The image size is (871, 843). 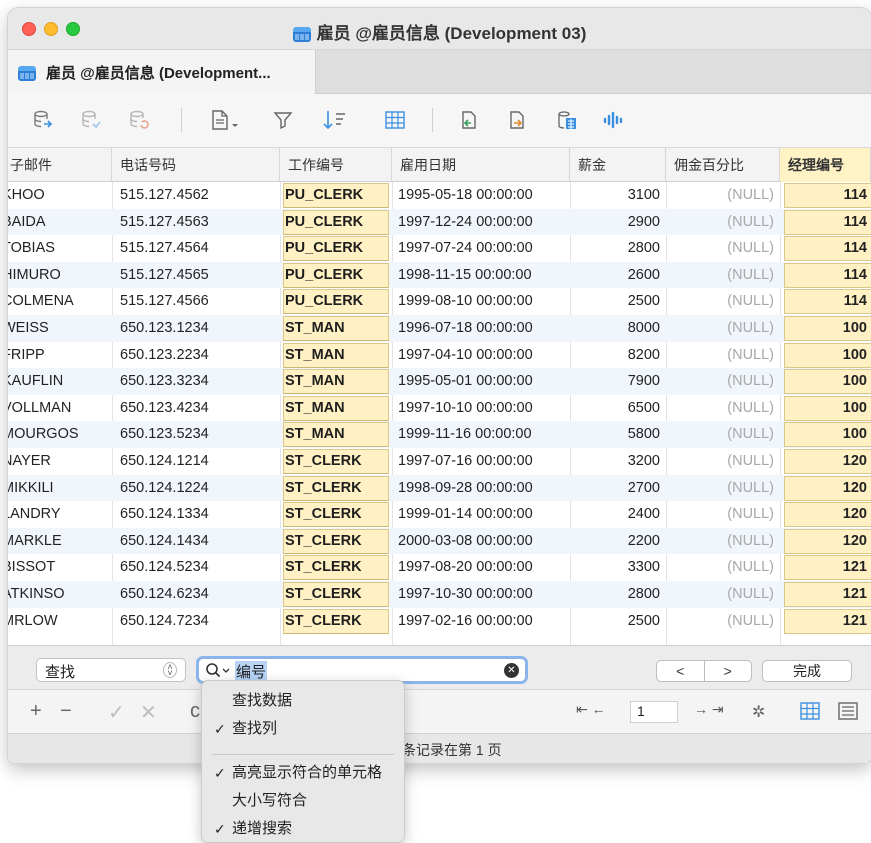 I want to click on cell-email: KHOO, so click(x=60, y=195).